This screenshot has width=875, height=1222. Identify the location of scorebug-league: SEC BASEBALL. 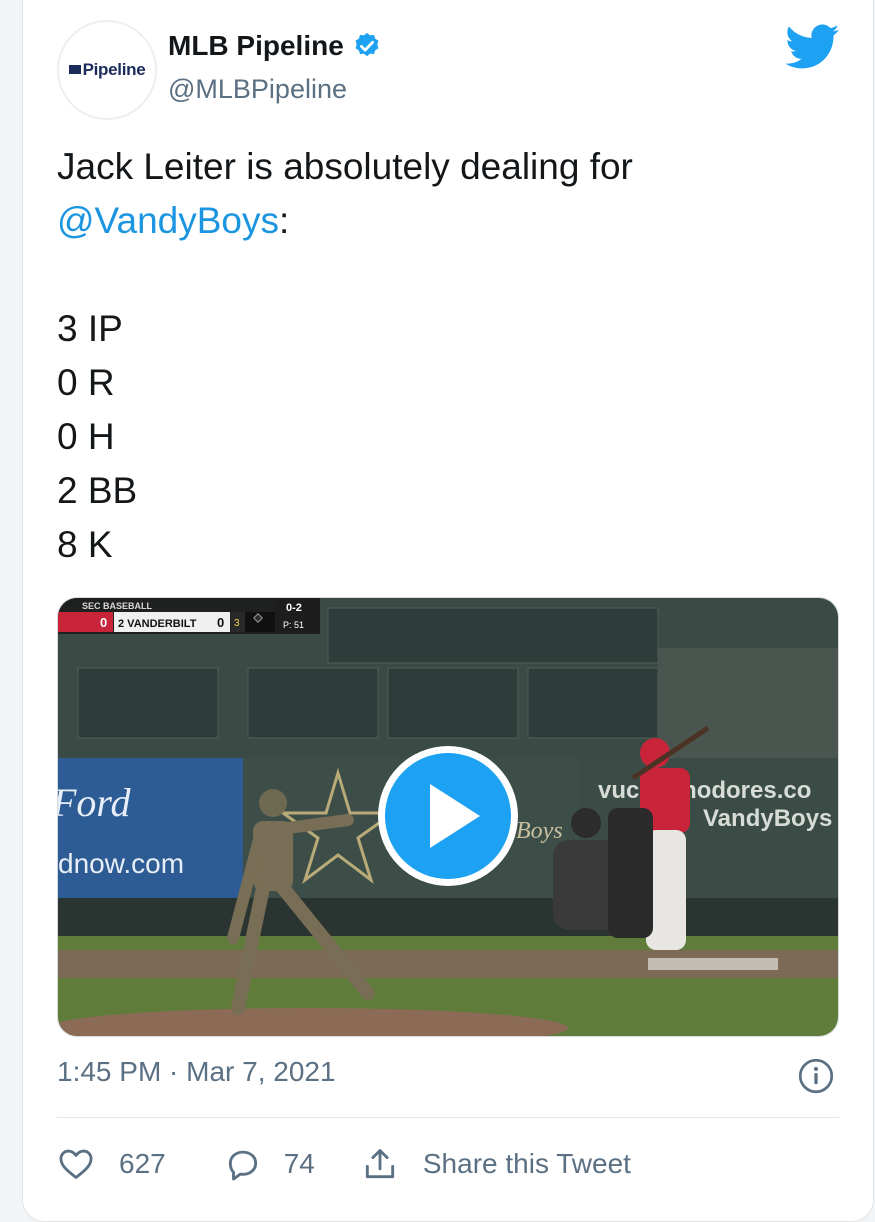
(117, 606).